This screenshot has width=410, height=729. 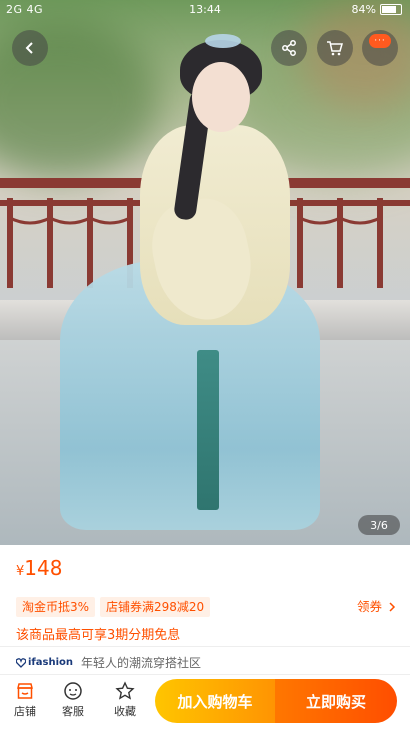 I want to click on product-price: ¥148, so click(x=39, y=568).